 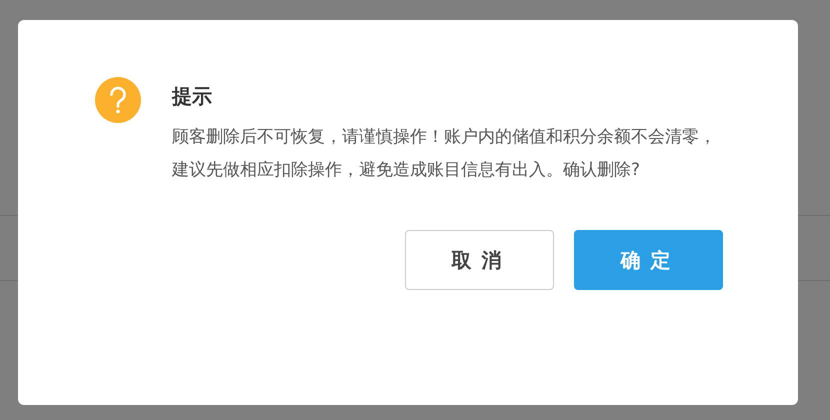 What do you see at coordinates (192, 96) in the screenshot?
I see `dialog-title: 提示` at bounding box center [192, 96].